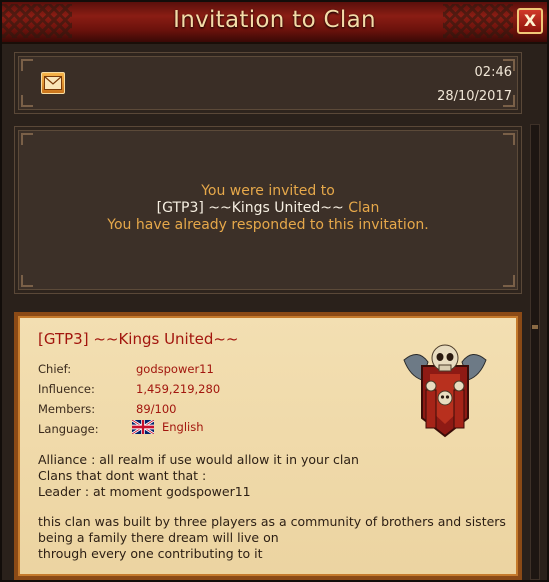  Describe the element at coordinates (530, 21) in the screenshot. I see `close-button: X` at that location.